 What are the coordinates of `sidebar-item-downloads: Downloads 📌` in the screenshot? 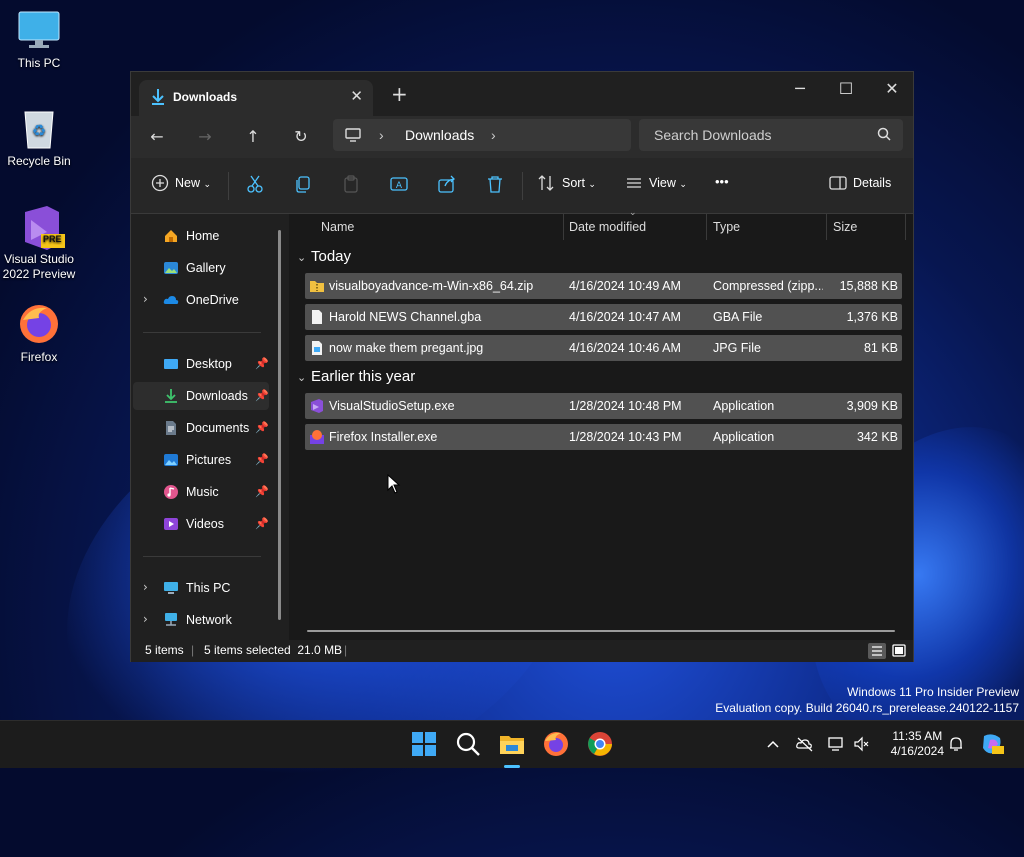 It's located at (201, 396).